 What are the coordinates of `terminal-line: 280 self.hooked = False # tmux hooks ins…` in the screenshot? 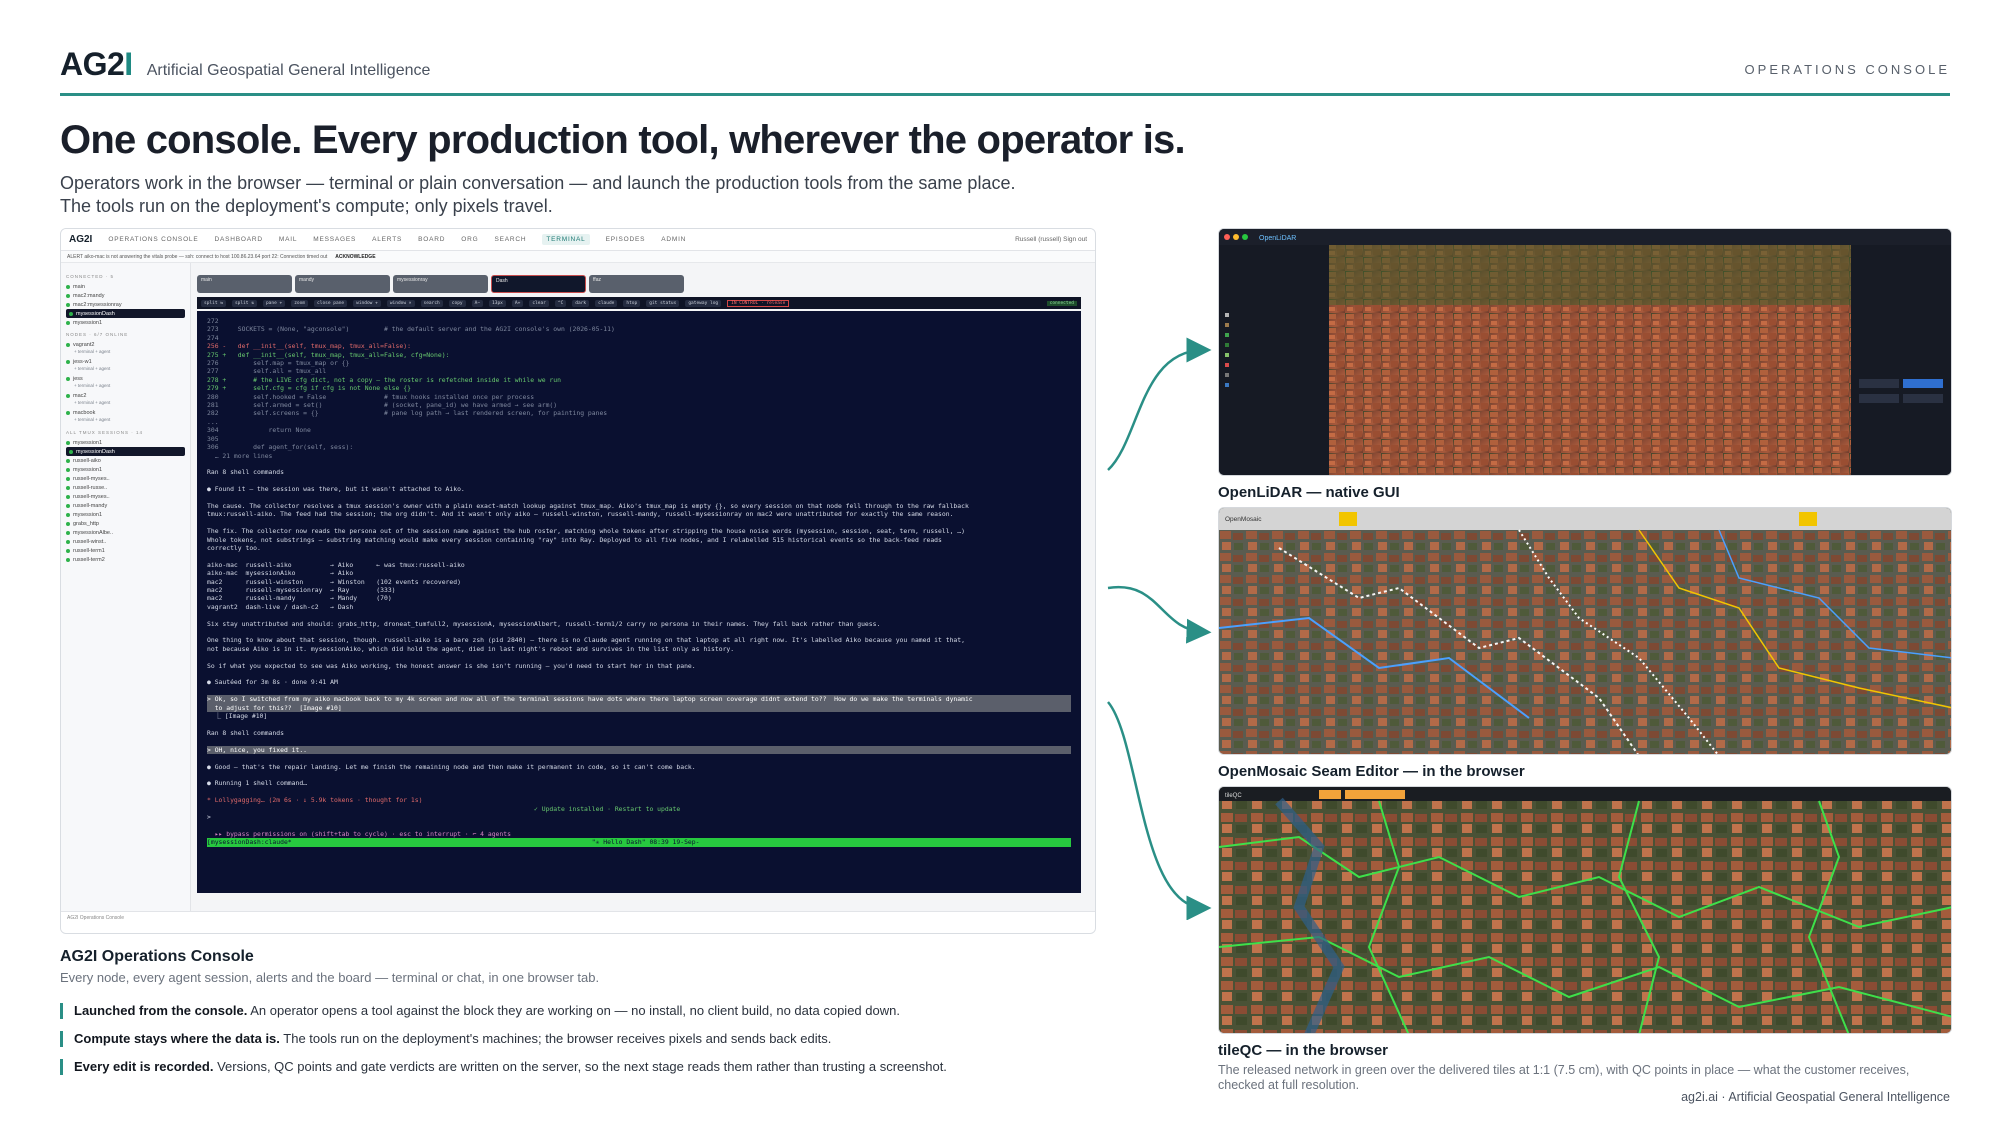 It's located at (371, 396).